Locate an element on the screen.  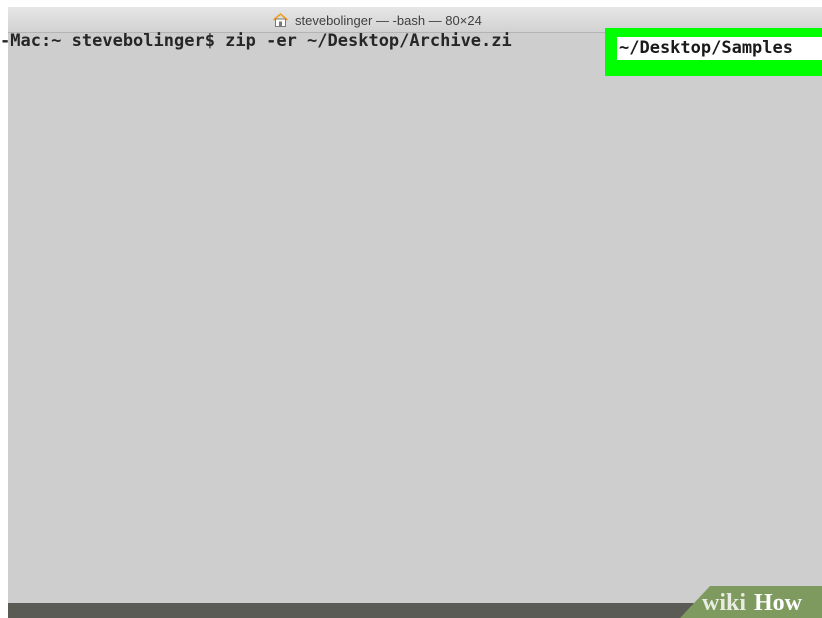
shell-prompt: -Mac:~ stevebolinger$ is located at coordinates (113, 41).